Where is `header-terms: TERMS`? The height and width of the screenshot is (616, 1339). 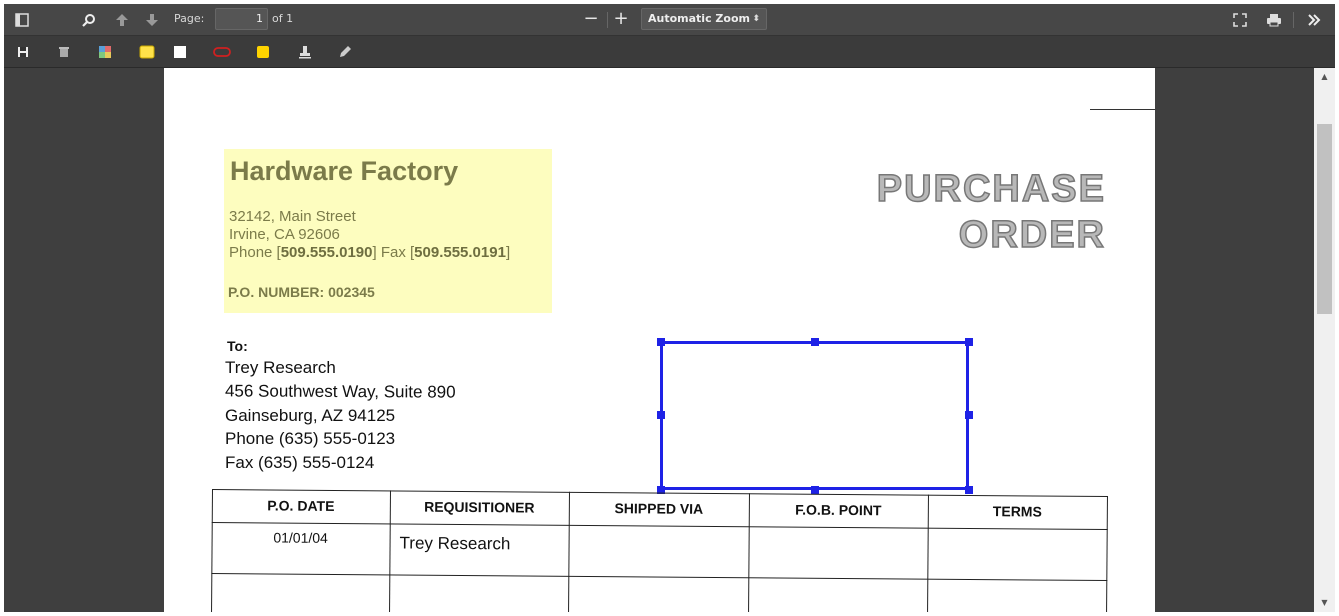
header-terms: TERMS is located at coordinates (1017, 511).